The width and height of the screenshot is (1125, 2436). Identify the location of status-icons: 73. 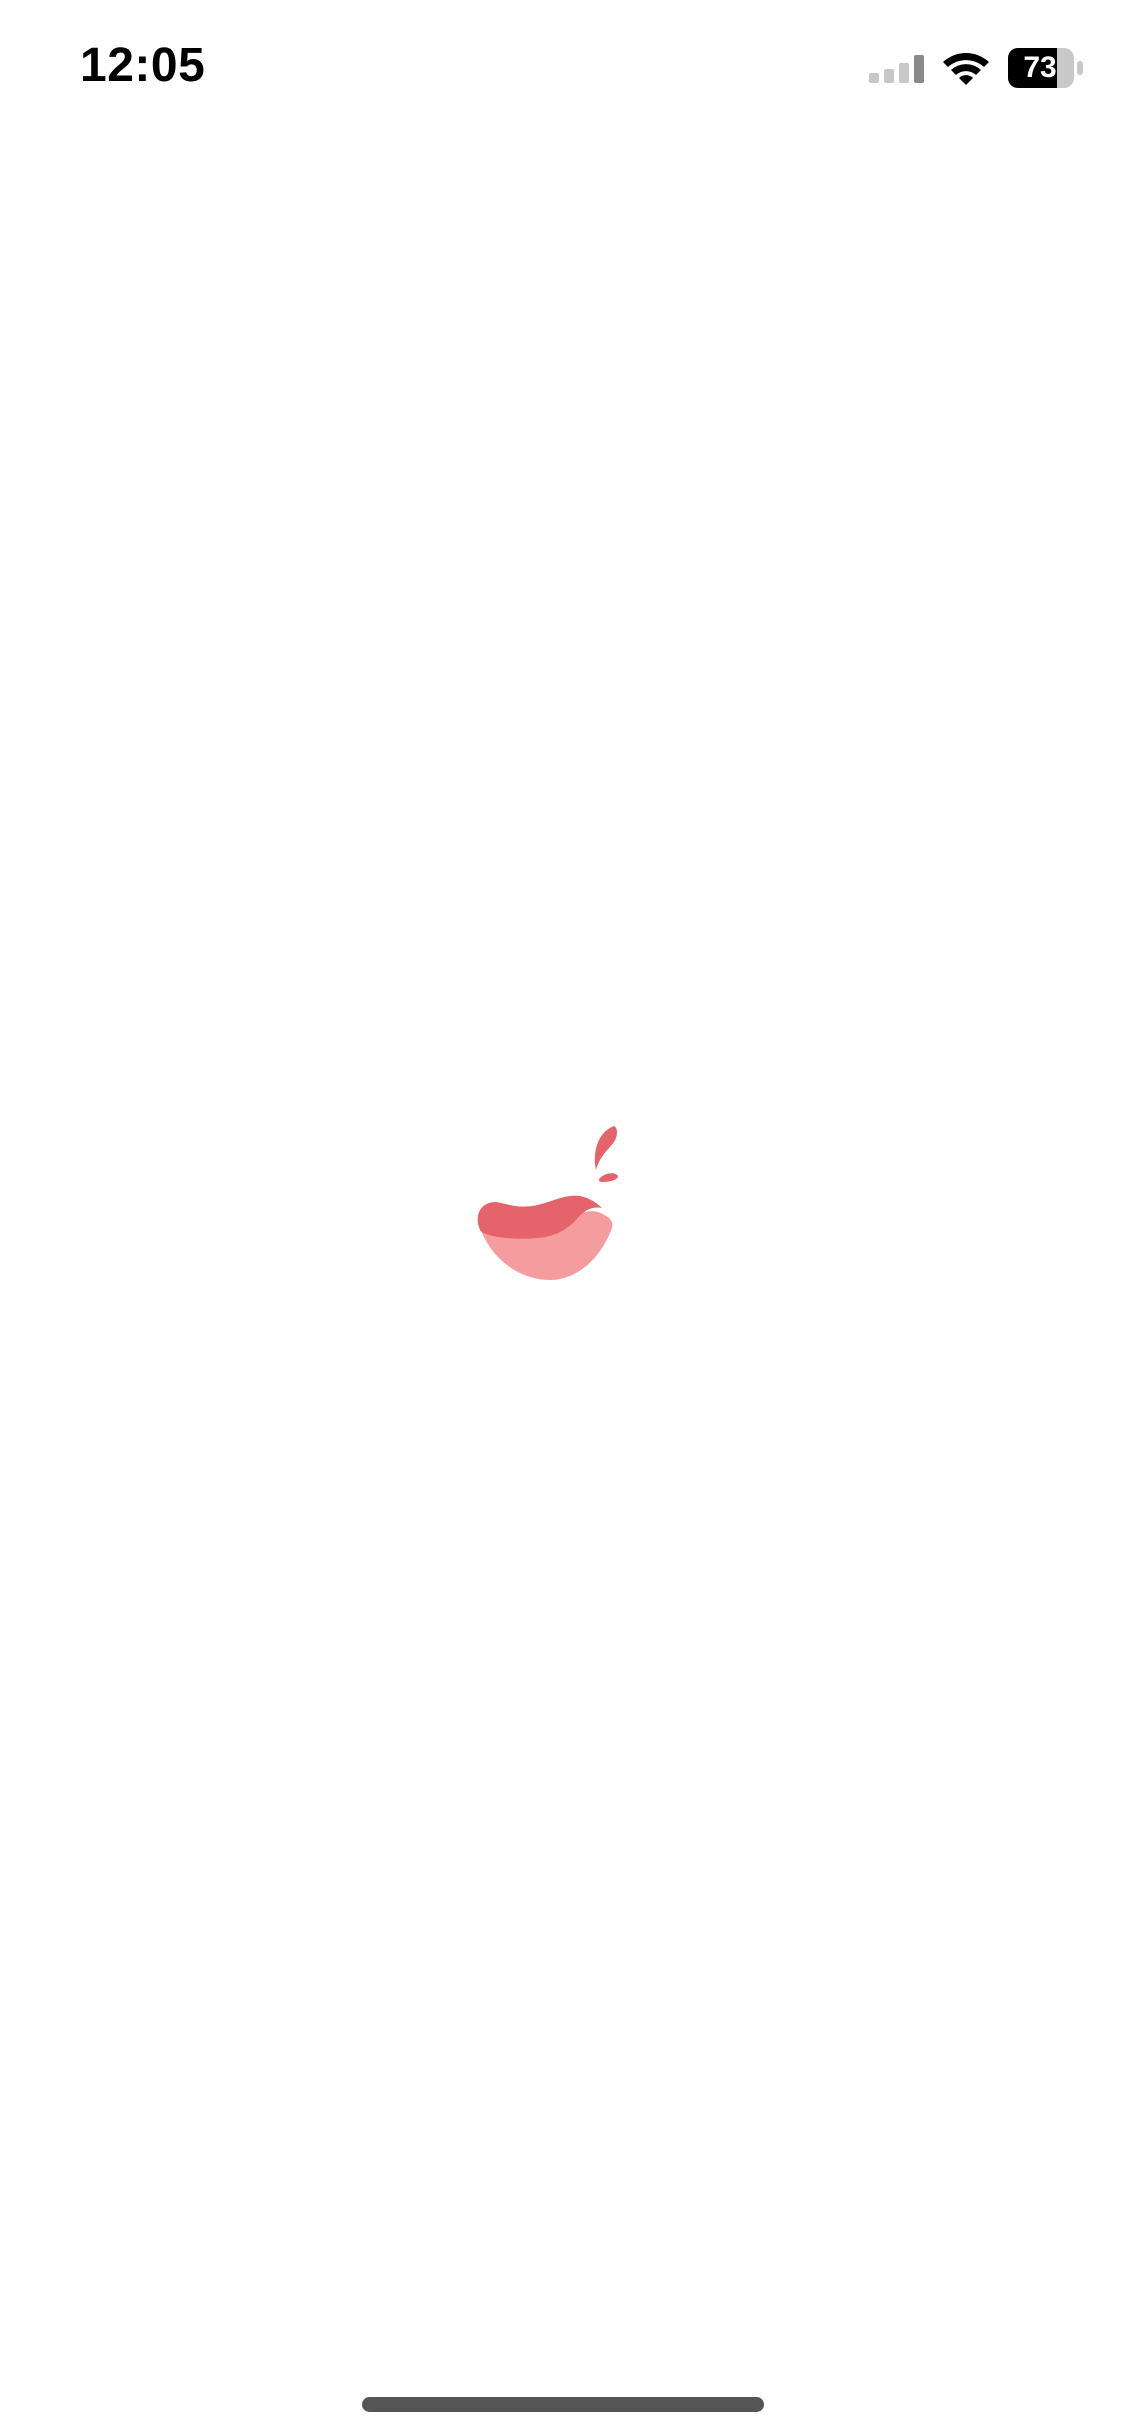
(977, 68).